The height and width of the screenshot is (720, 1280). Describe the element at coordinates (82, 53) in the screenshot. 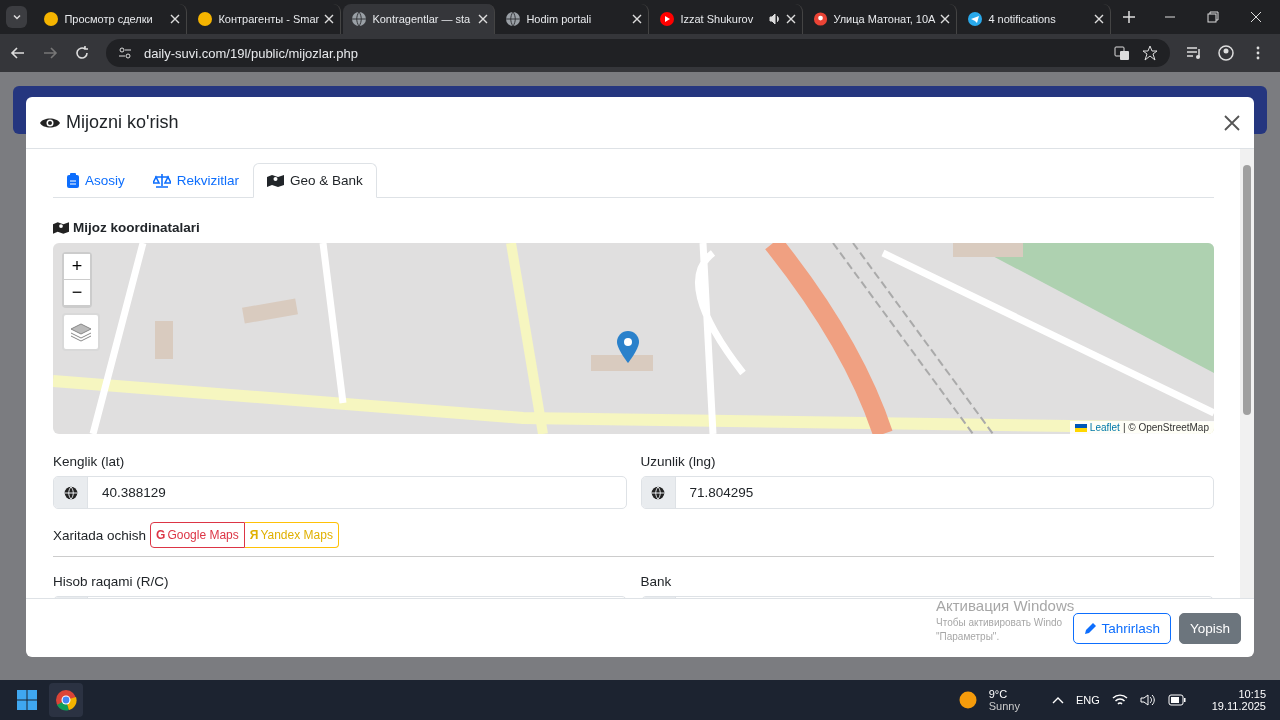

I see `reload-icon` at that location.